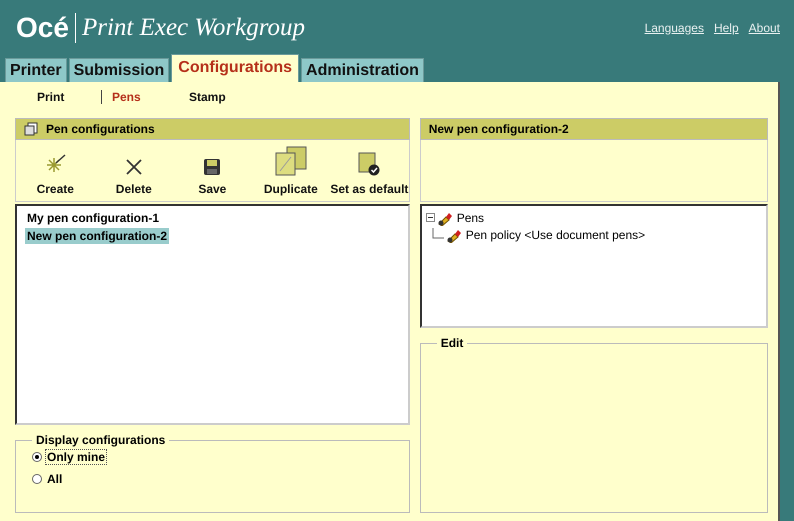 This screenshot has width=794, height=521. What do you see at coordinates (93, 218) in the screenshot?
I see `list-item: My pen configuration-1` at bounding box center [93, 218].